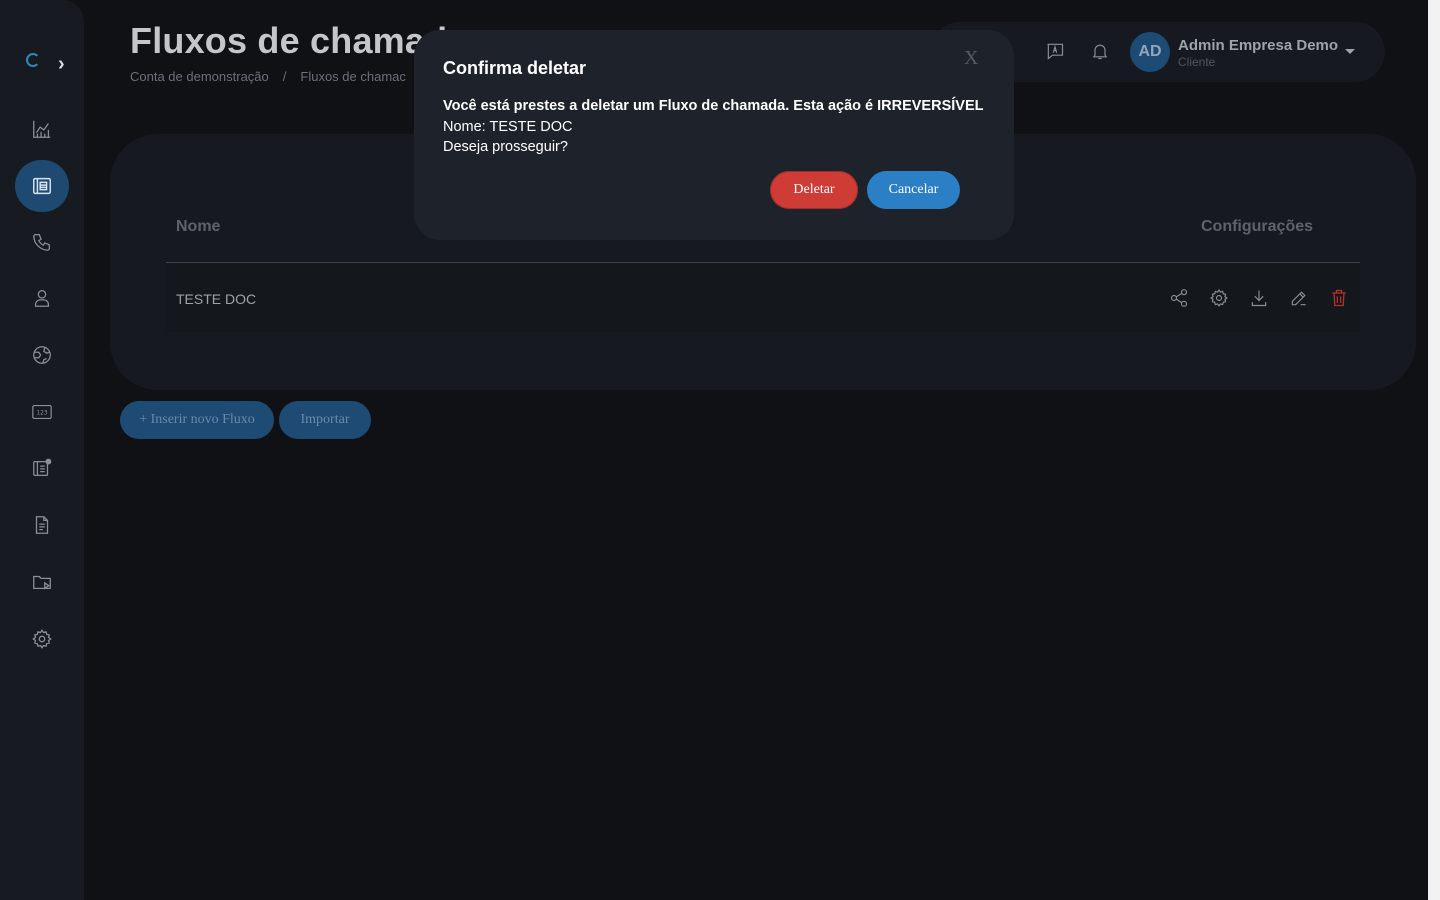  Describe the element at coordinates (763, 262) in the screenshot. I see `table-header-divider` at that location.